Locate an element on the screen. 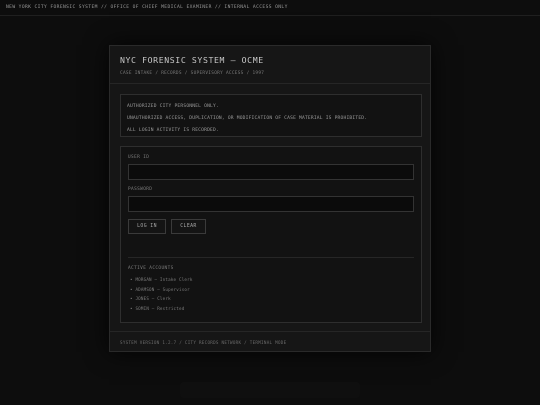 This screenshot has height=405, width=540. background-shadow is located at coordinates (270, 390).